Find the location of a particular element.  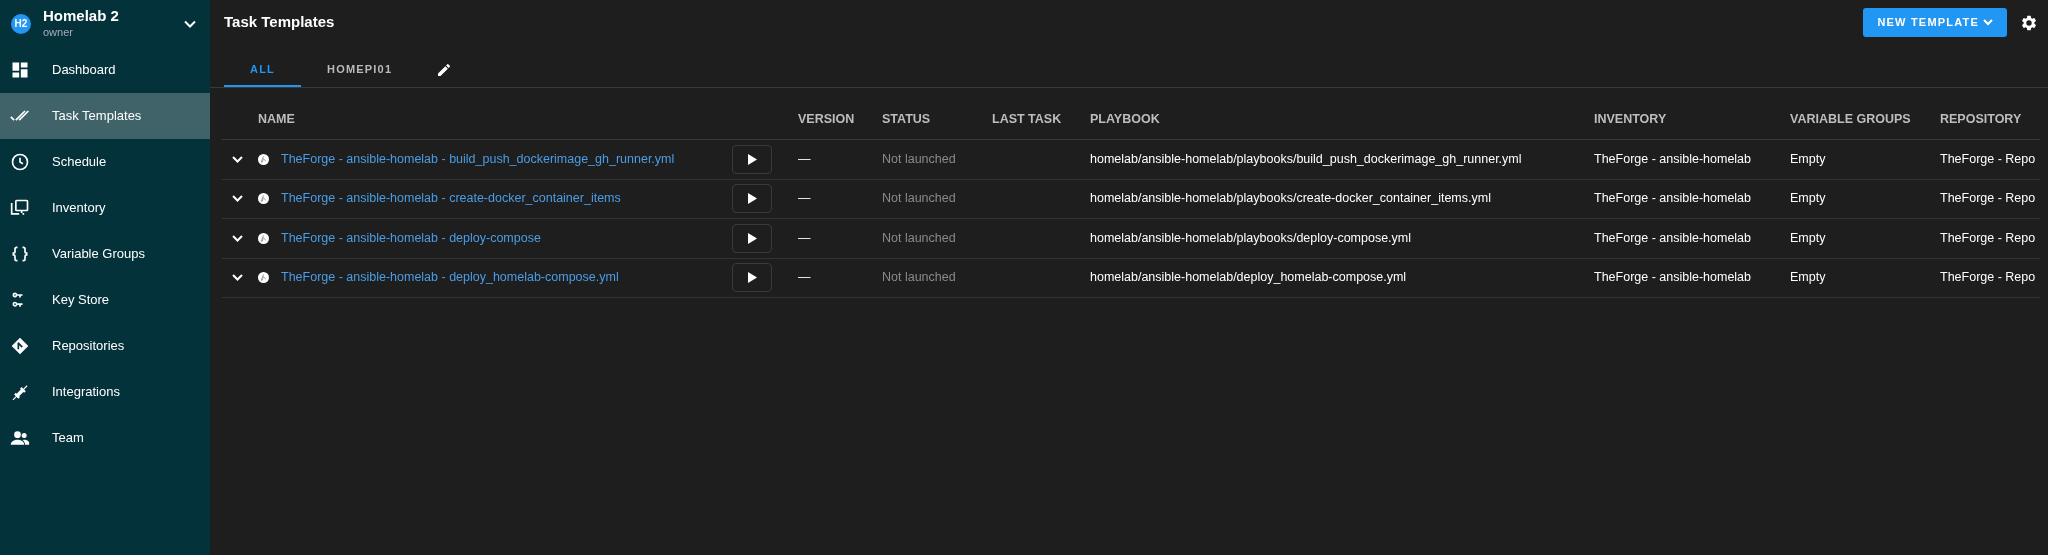

monitor-icon is located at coordinates (20, 208).